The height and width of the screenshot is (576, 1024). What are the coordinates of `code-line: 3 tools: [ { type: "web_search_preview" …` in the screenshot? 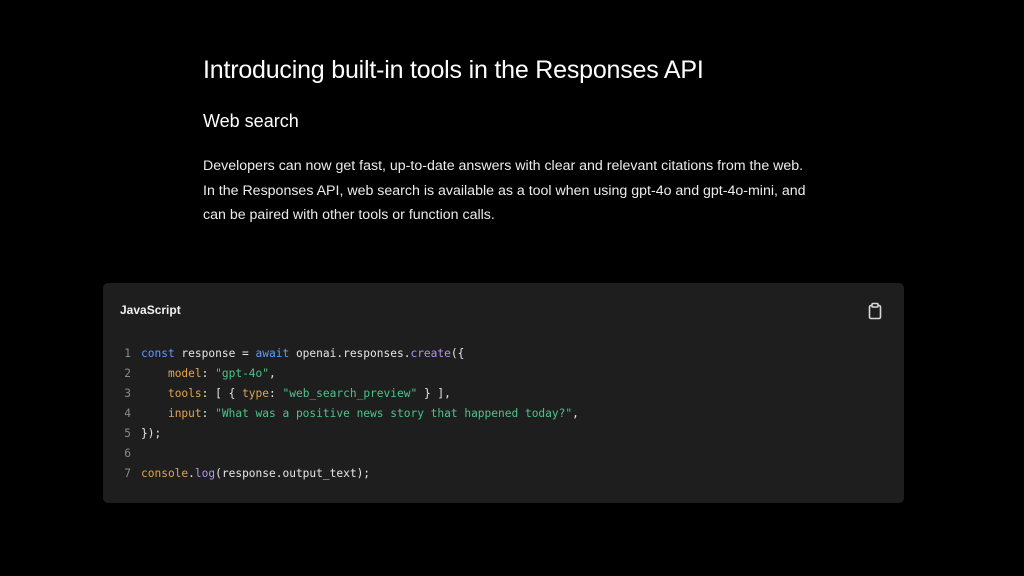 It's located at (341, 394).